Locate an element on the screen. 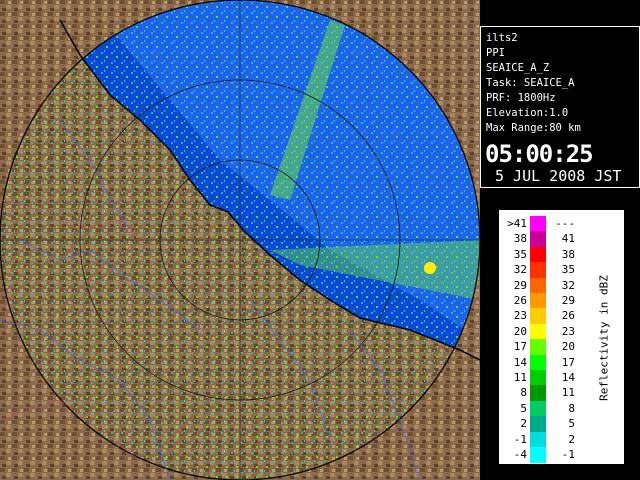 Image resolution: width=640 pixels, height=480 pixels. legend-left-label: 26 is located at coordinates (520, 300).